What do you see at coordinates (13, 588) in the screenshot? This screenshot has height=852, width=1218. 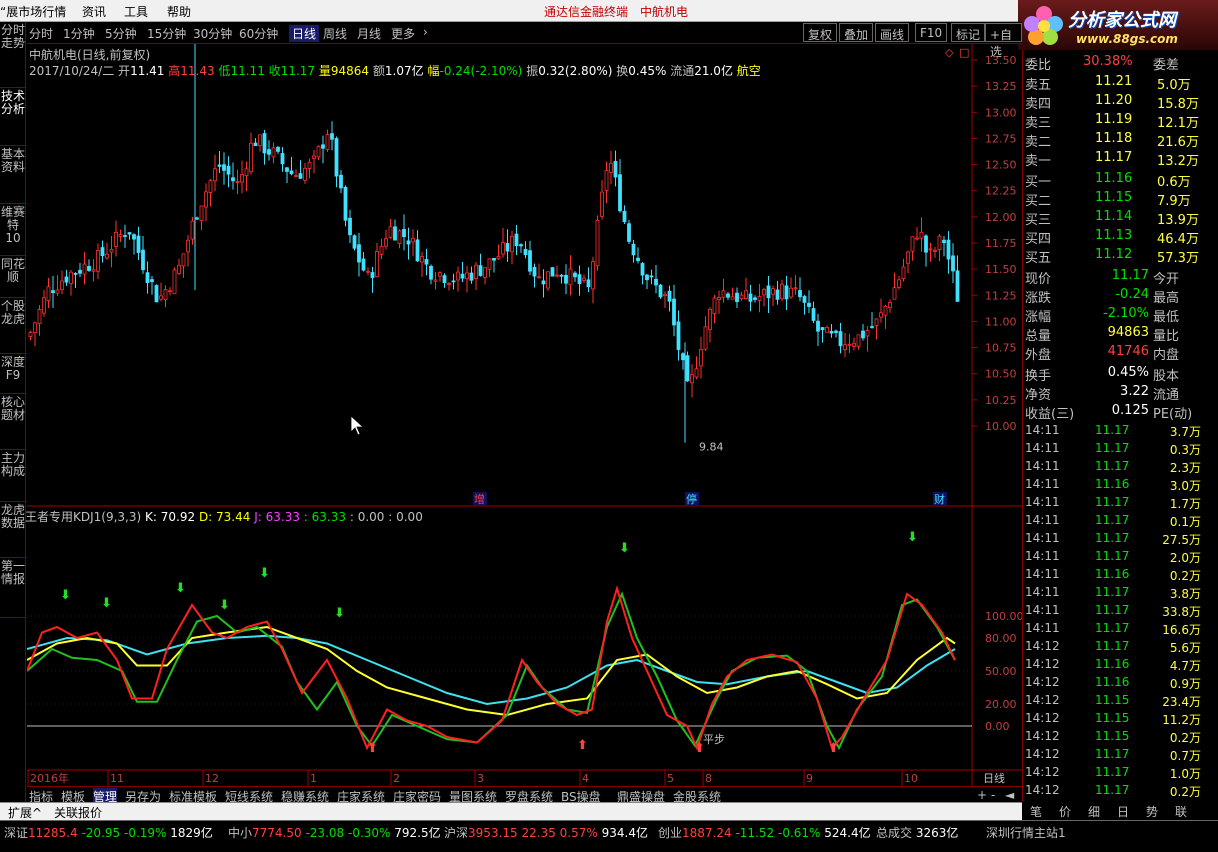 I see `left-tab-10: 第一情报` at bounding box center [13, 588].